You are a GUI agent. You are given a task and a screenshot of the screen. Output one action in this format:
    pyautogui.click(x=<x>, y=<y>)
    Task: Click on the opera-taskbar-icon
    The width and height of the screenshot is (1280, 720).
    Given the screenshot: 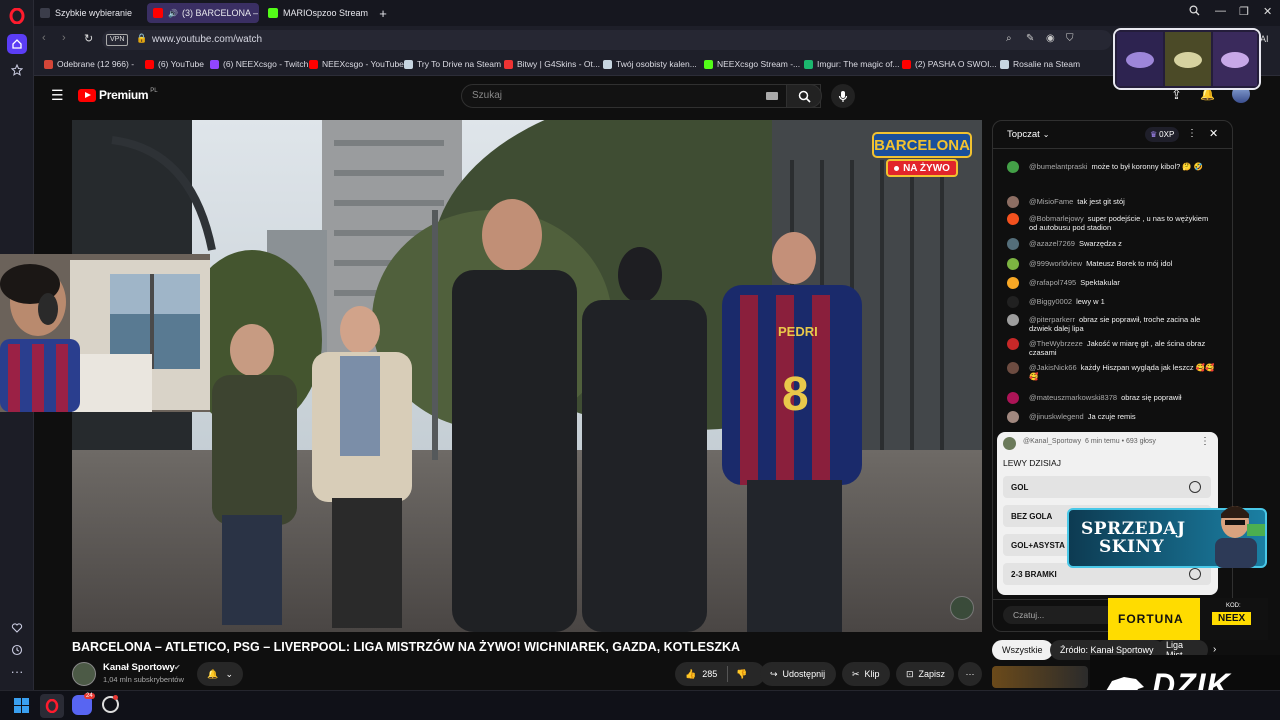 What is the action you would take?
    pyautogui.click(x=52, y=706)
    